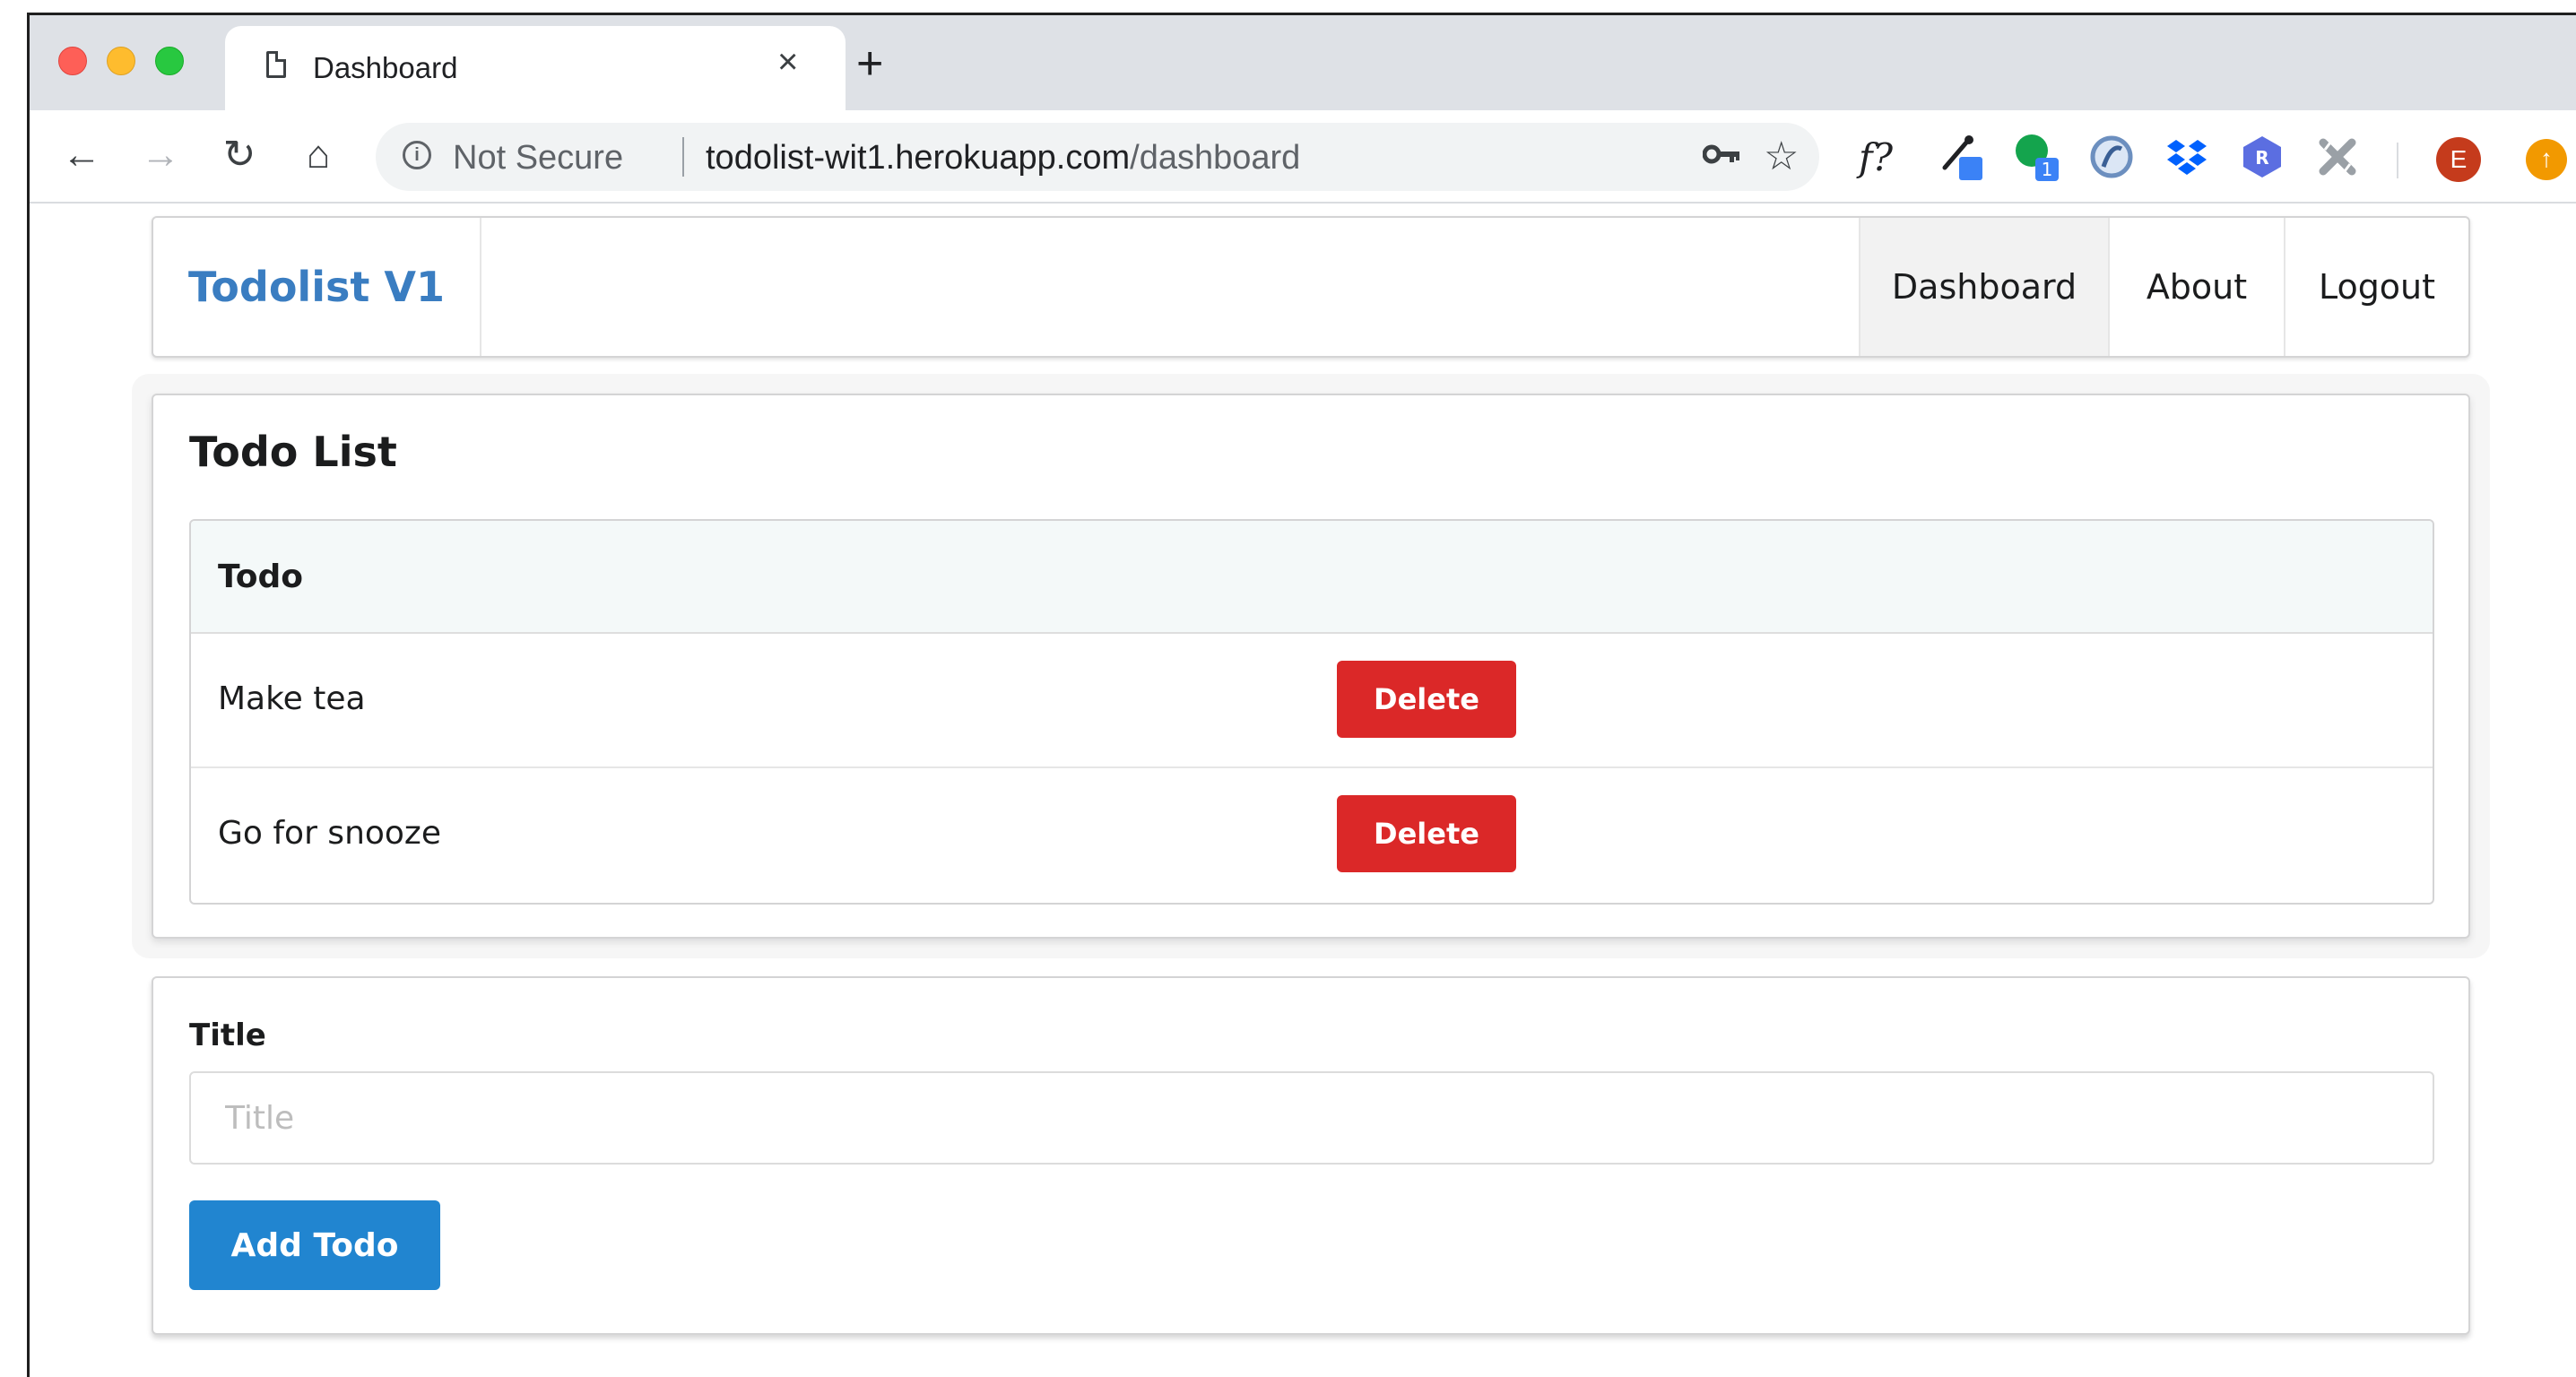  Describe the element at coordinates (538, 159) in the screenshot. I see `security-status: Not Secure` at that location.